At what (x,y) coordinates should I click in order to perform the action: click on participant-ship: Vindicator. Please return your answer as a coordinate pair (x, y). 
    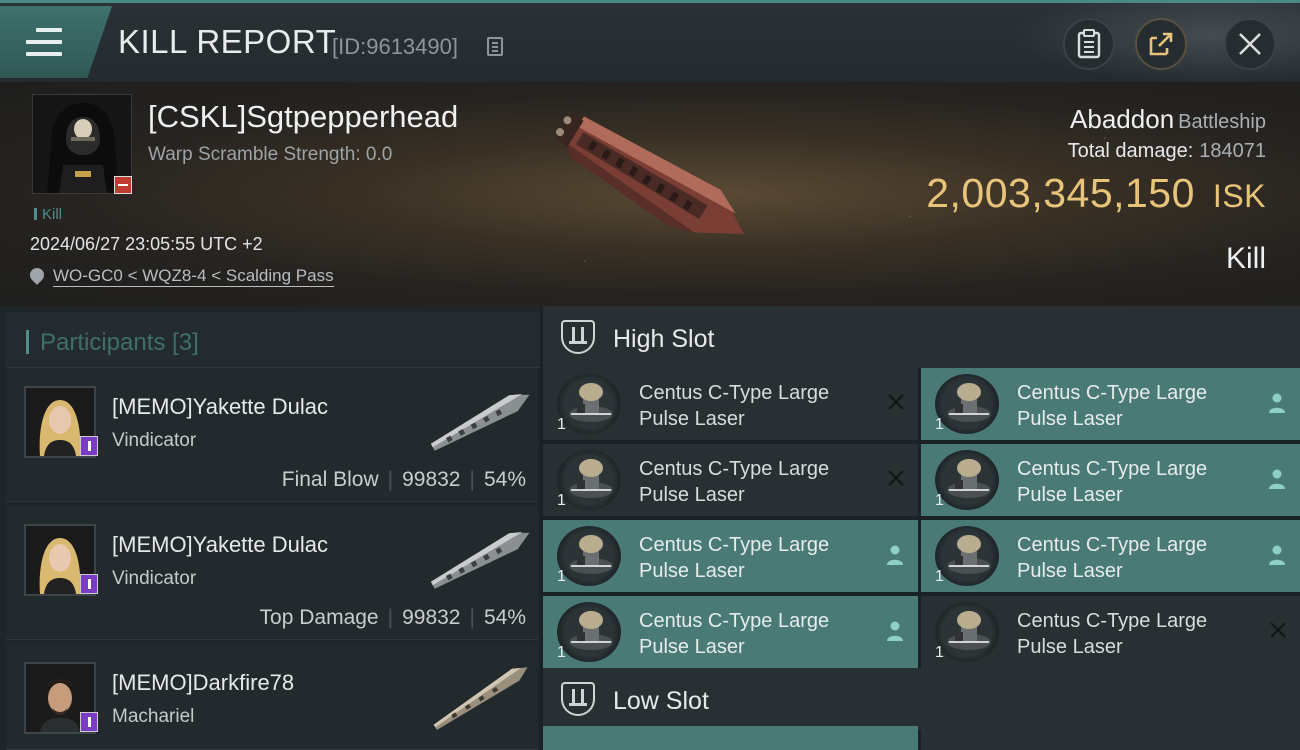
    Looking at the image, I should click on (154, 440).